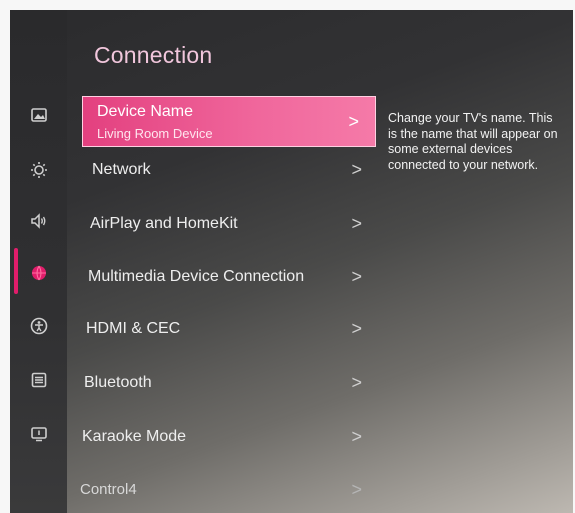 The height and width of the screenshot is (513, 575). Describe the element at coordinates (134, 436) in the screenshot. I see `menu-item-label: Karaoke Mode` at that location.